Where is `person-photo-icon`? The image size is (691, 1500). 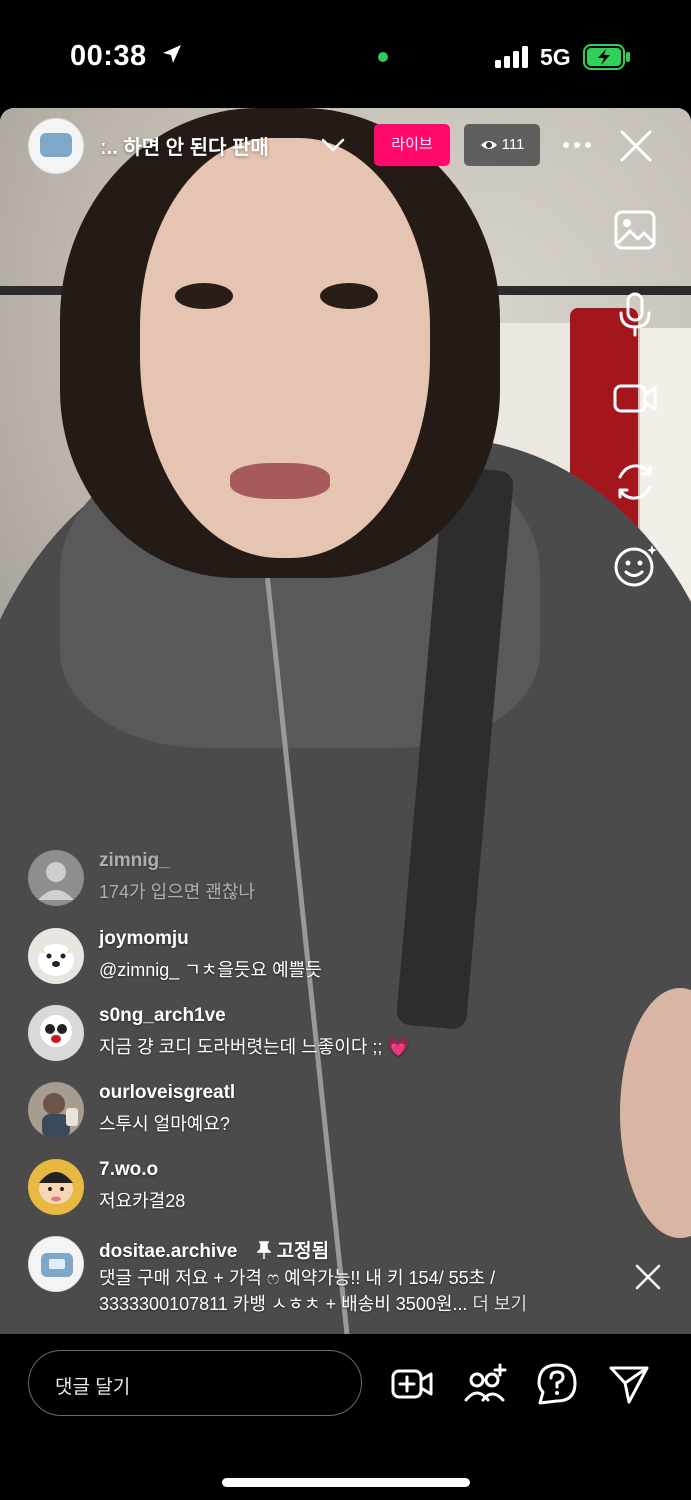 person-photo-icon is located at coordinates (60, 1115).